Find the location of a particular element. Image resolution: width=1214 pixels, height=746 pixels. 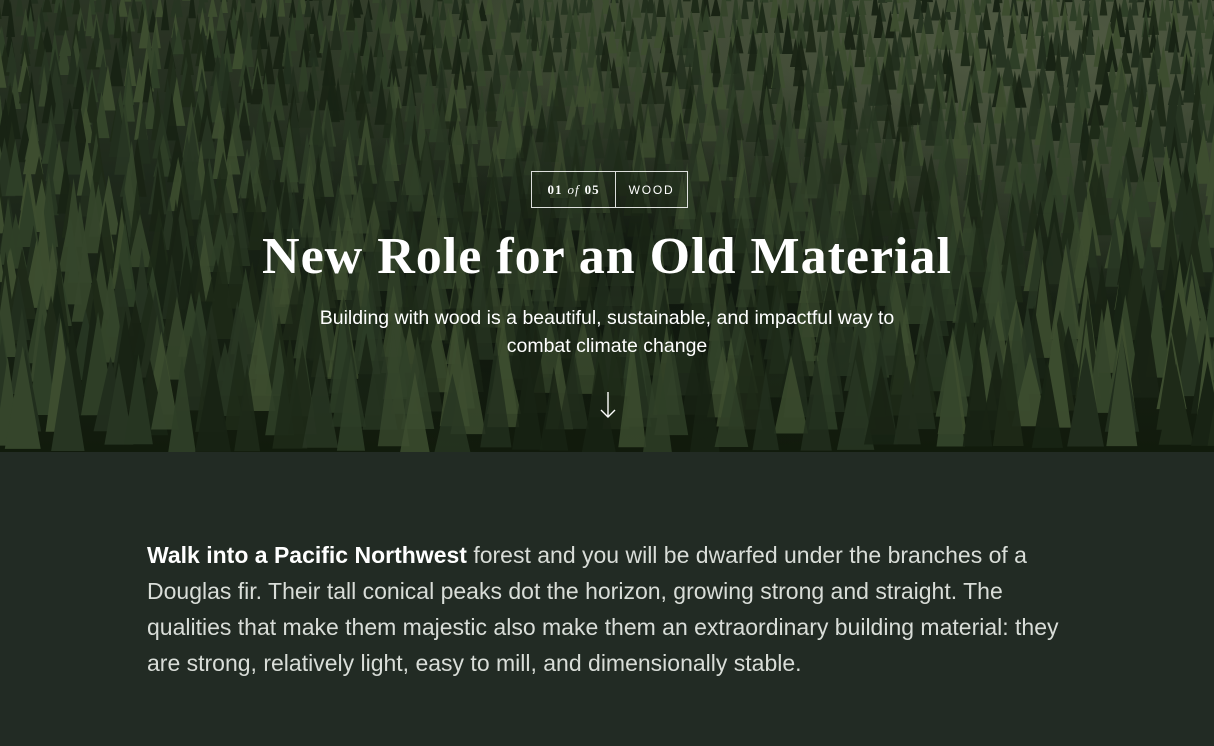

arrow-down-icon is located at coordinates (608, 406).